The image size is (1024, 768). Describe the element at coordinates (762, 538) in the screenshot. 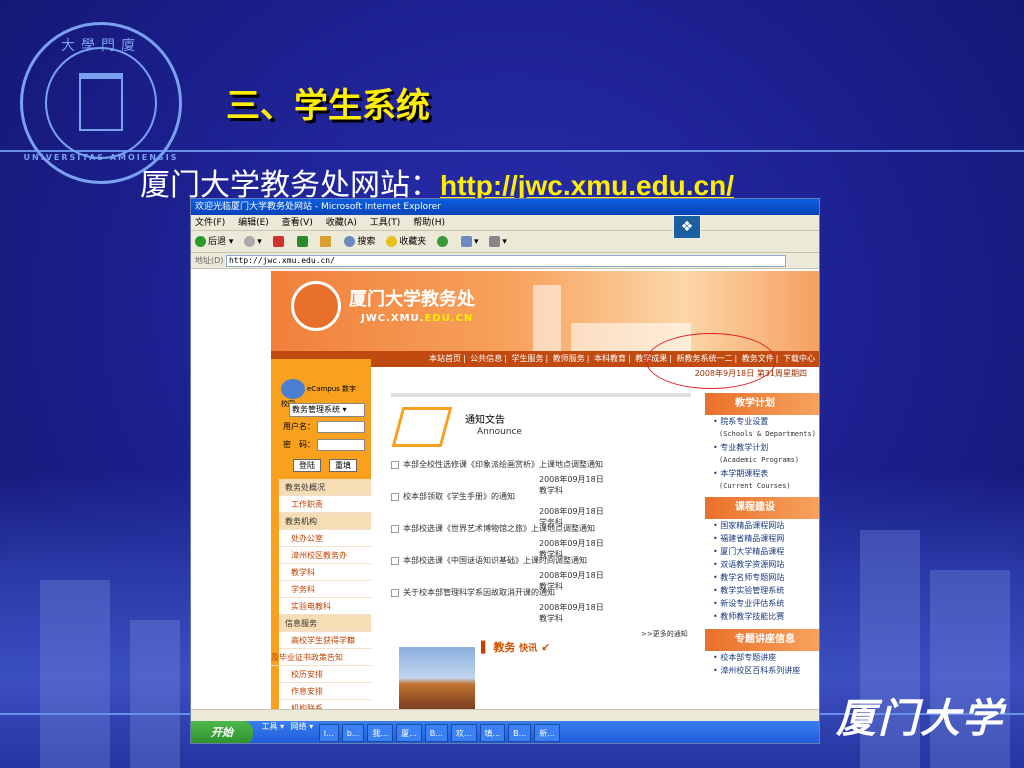

I see `course-link: • 福建省精品课程网` at that location.